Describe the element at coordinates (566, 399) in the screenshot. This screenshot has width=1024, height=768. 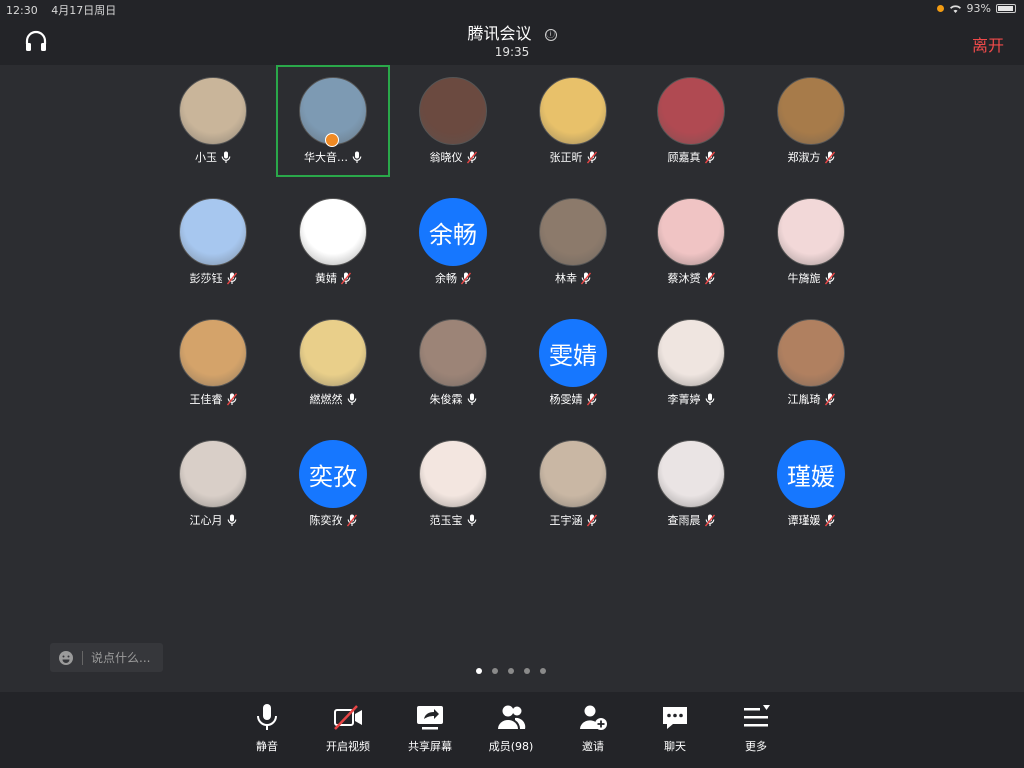
I see `participant-name: 杨雯婧` at that location.